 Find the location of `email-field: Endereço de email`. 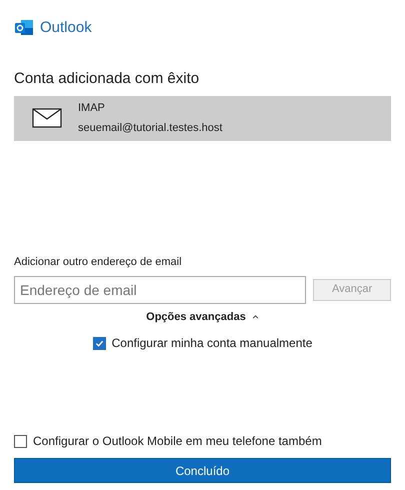

email-field: Endereço de email is located at coordinates (160, 290).